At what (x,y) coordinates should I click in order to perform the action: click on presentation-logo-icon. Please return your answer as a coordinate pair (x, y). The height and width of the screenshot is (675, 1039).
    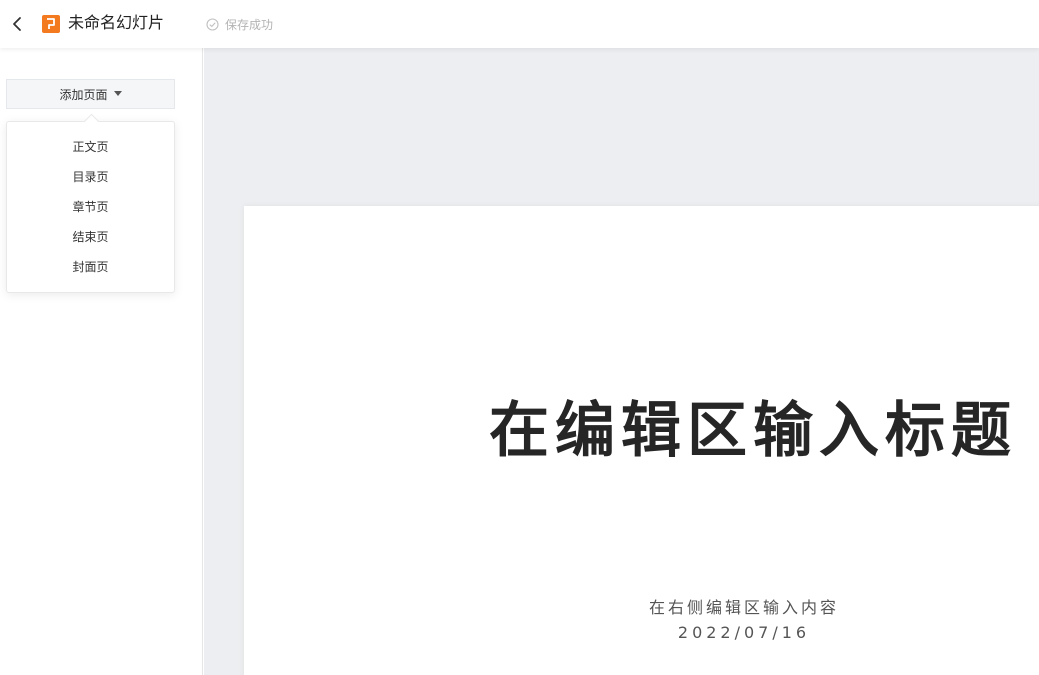
    Looking at the image, I should click on (51, 24).